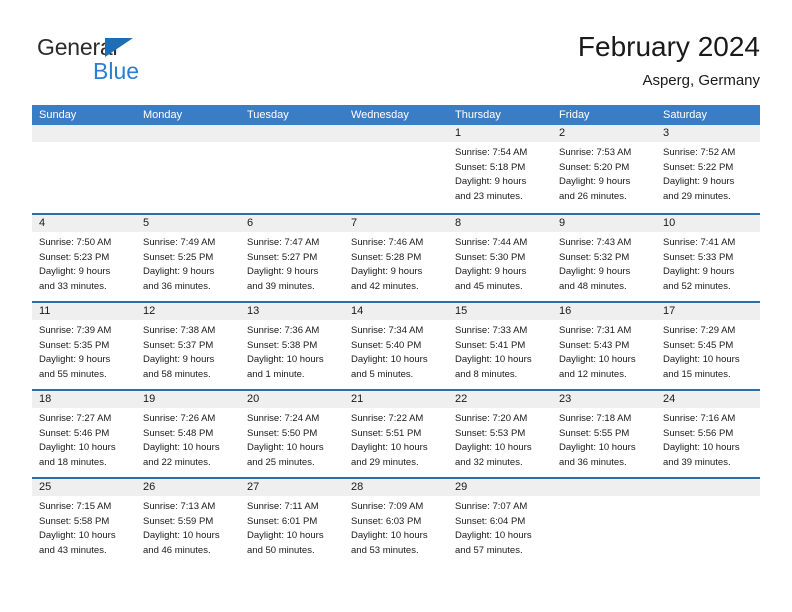 This screenshot has width=792, height=612. I want to click on day-number-band: 21, so click(396, 399).